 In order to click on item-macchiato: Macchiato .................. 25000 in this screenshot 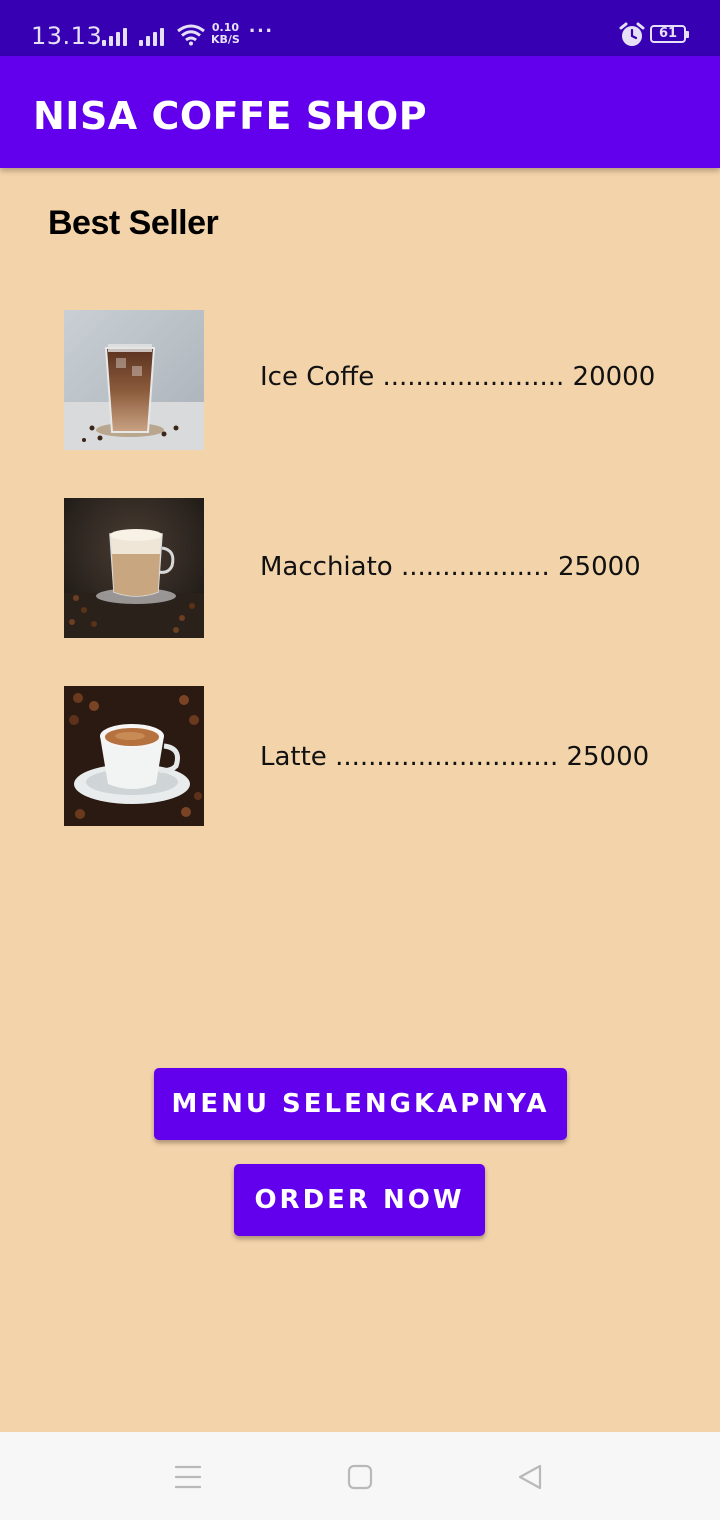, I will do `click(450, 567)`.